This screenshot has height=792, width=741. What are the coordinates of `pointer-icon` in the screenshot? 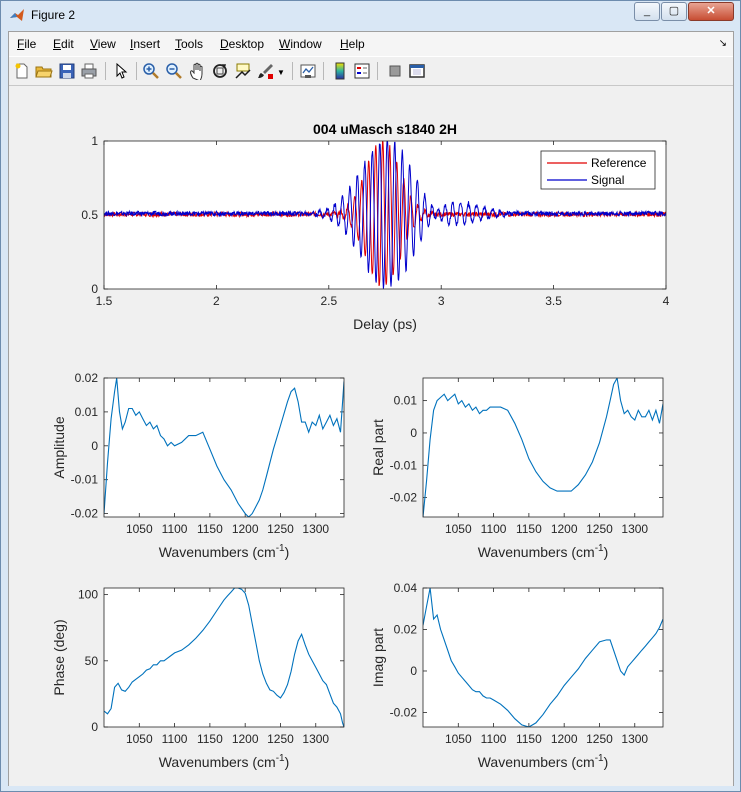 It's located at (121, 71).